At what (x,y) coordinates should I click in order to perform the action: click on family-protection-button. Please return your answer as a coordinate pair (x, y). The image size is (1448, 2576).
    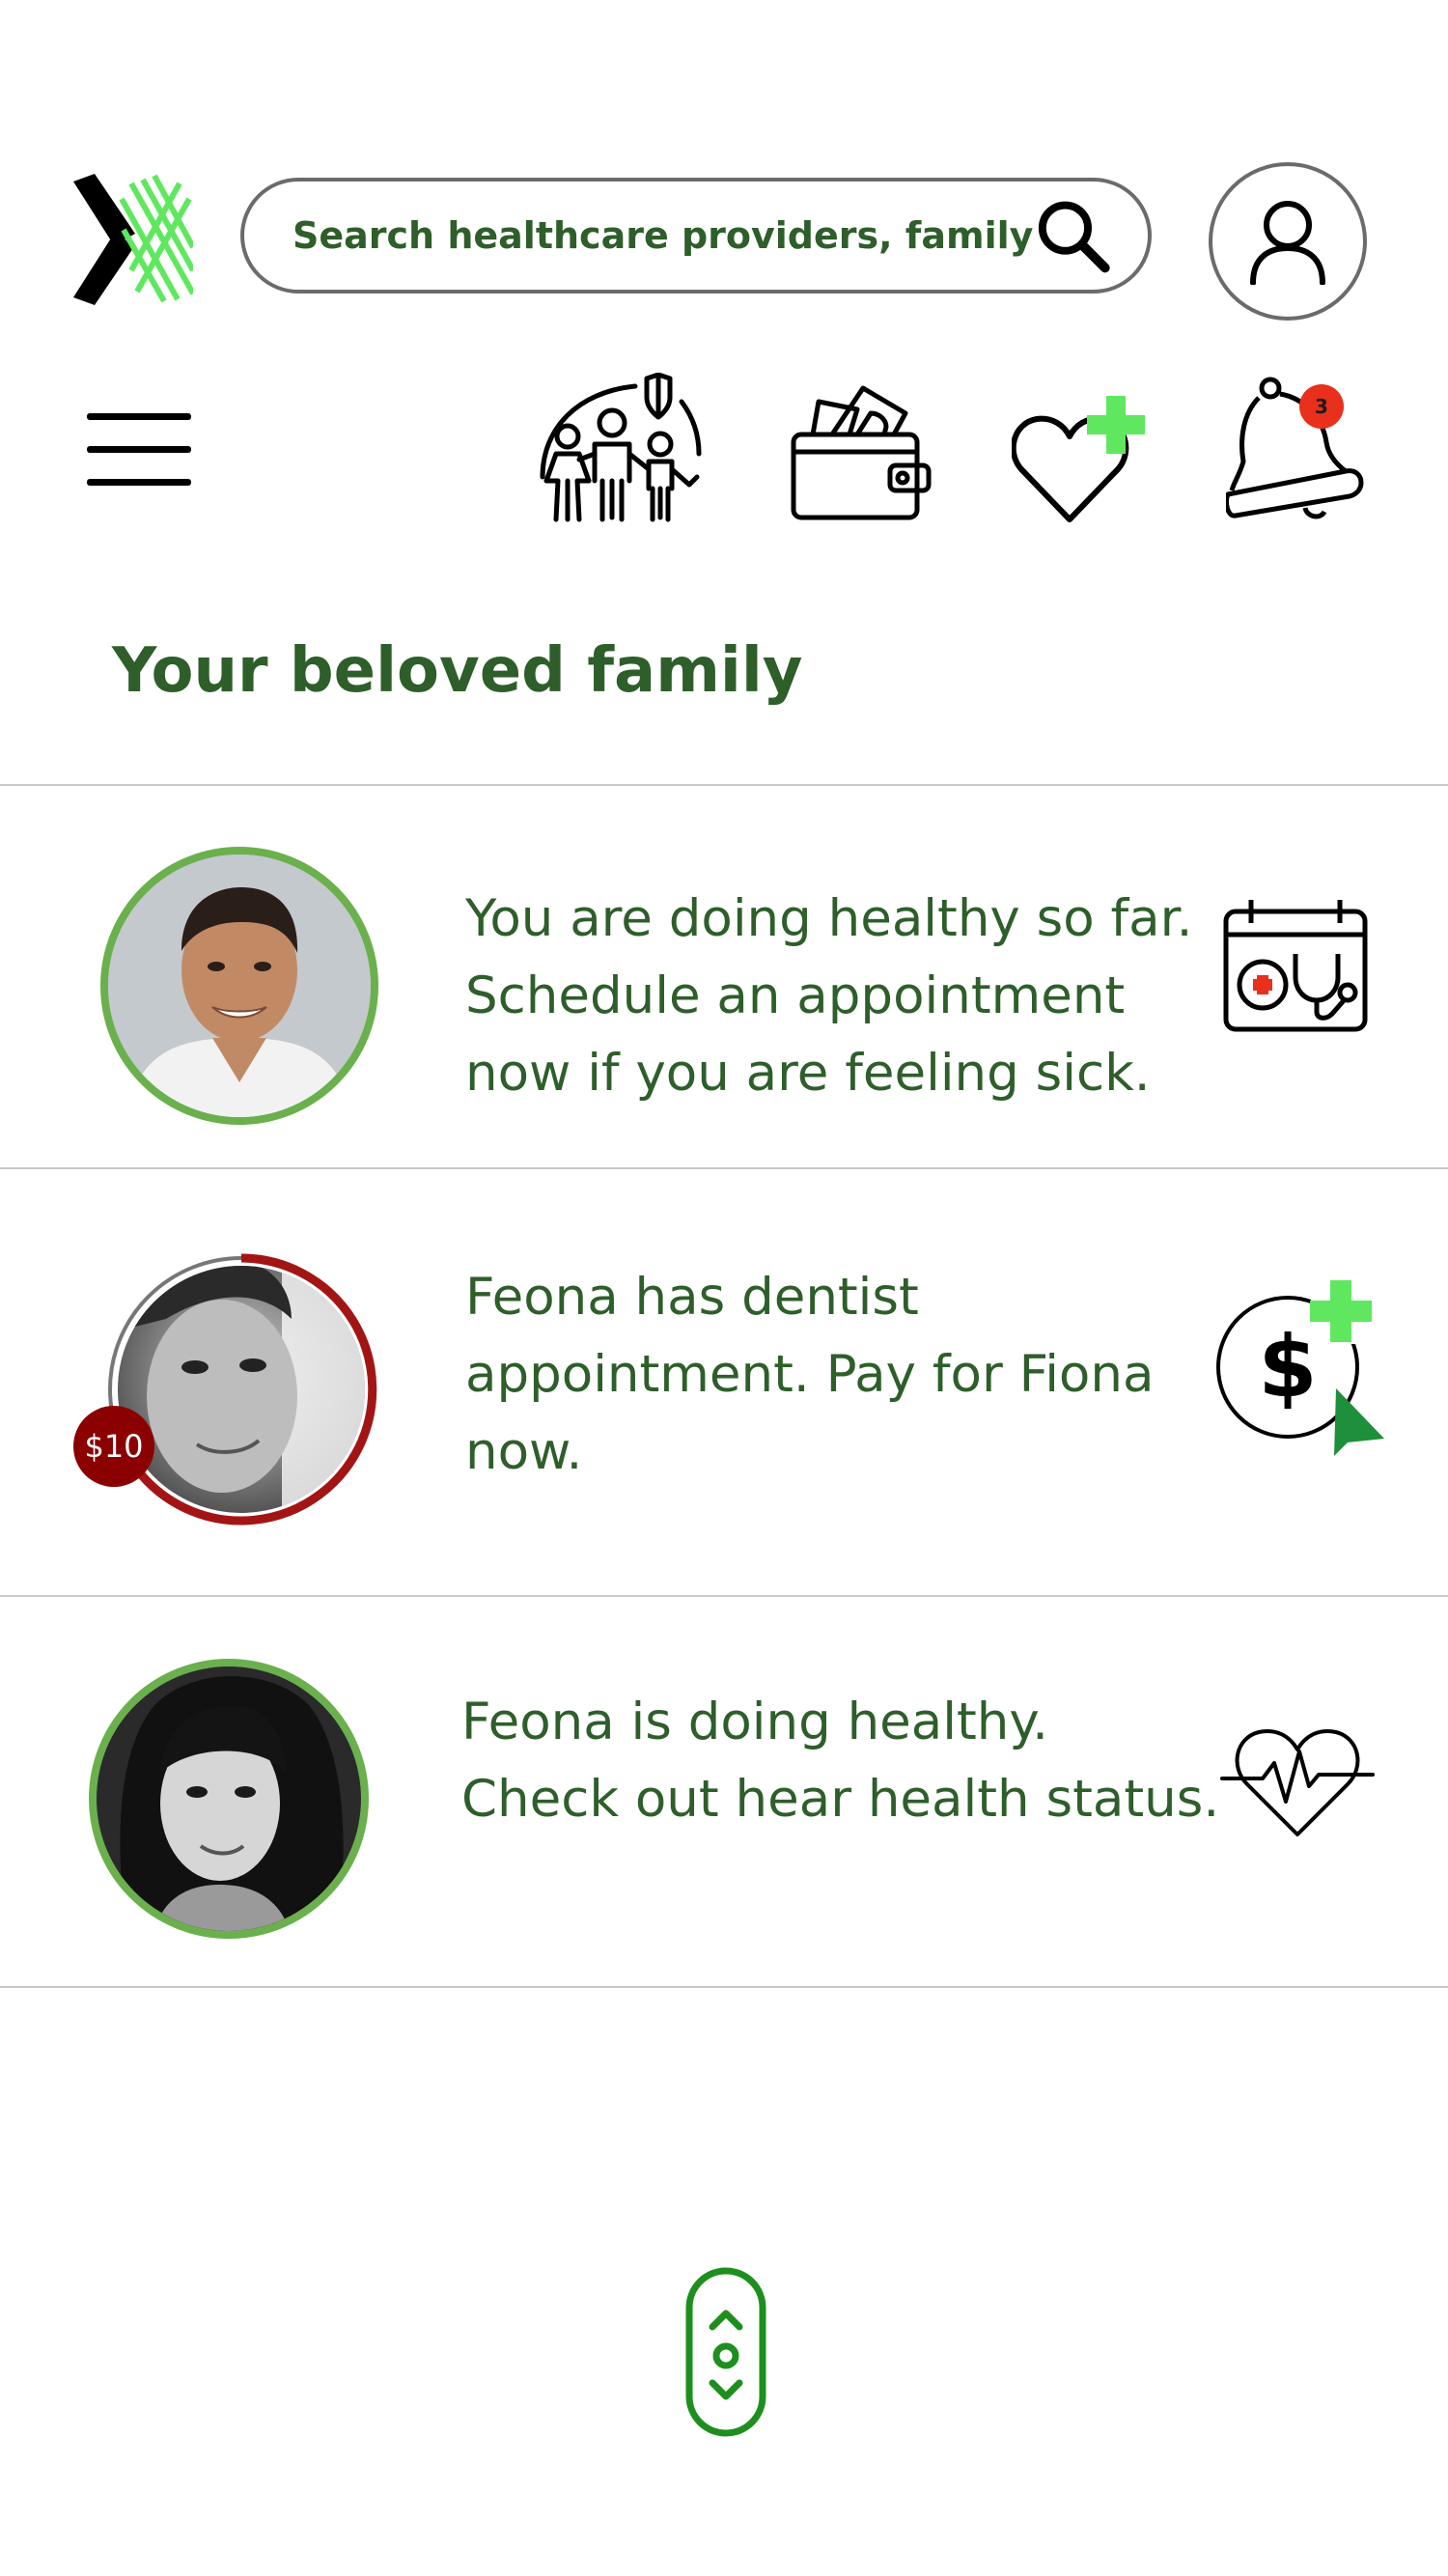
    Looking at the image, I should click on (621, 448).